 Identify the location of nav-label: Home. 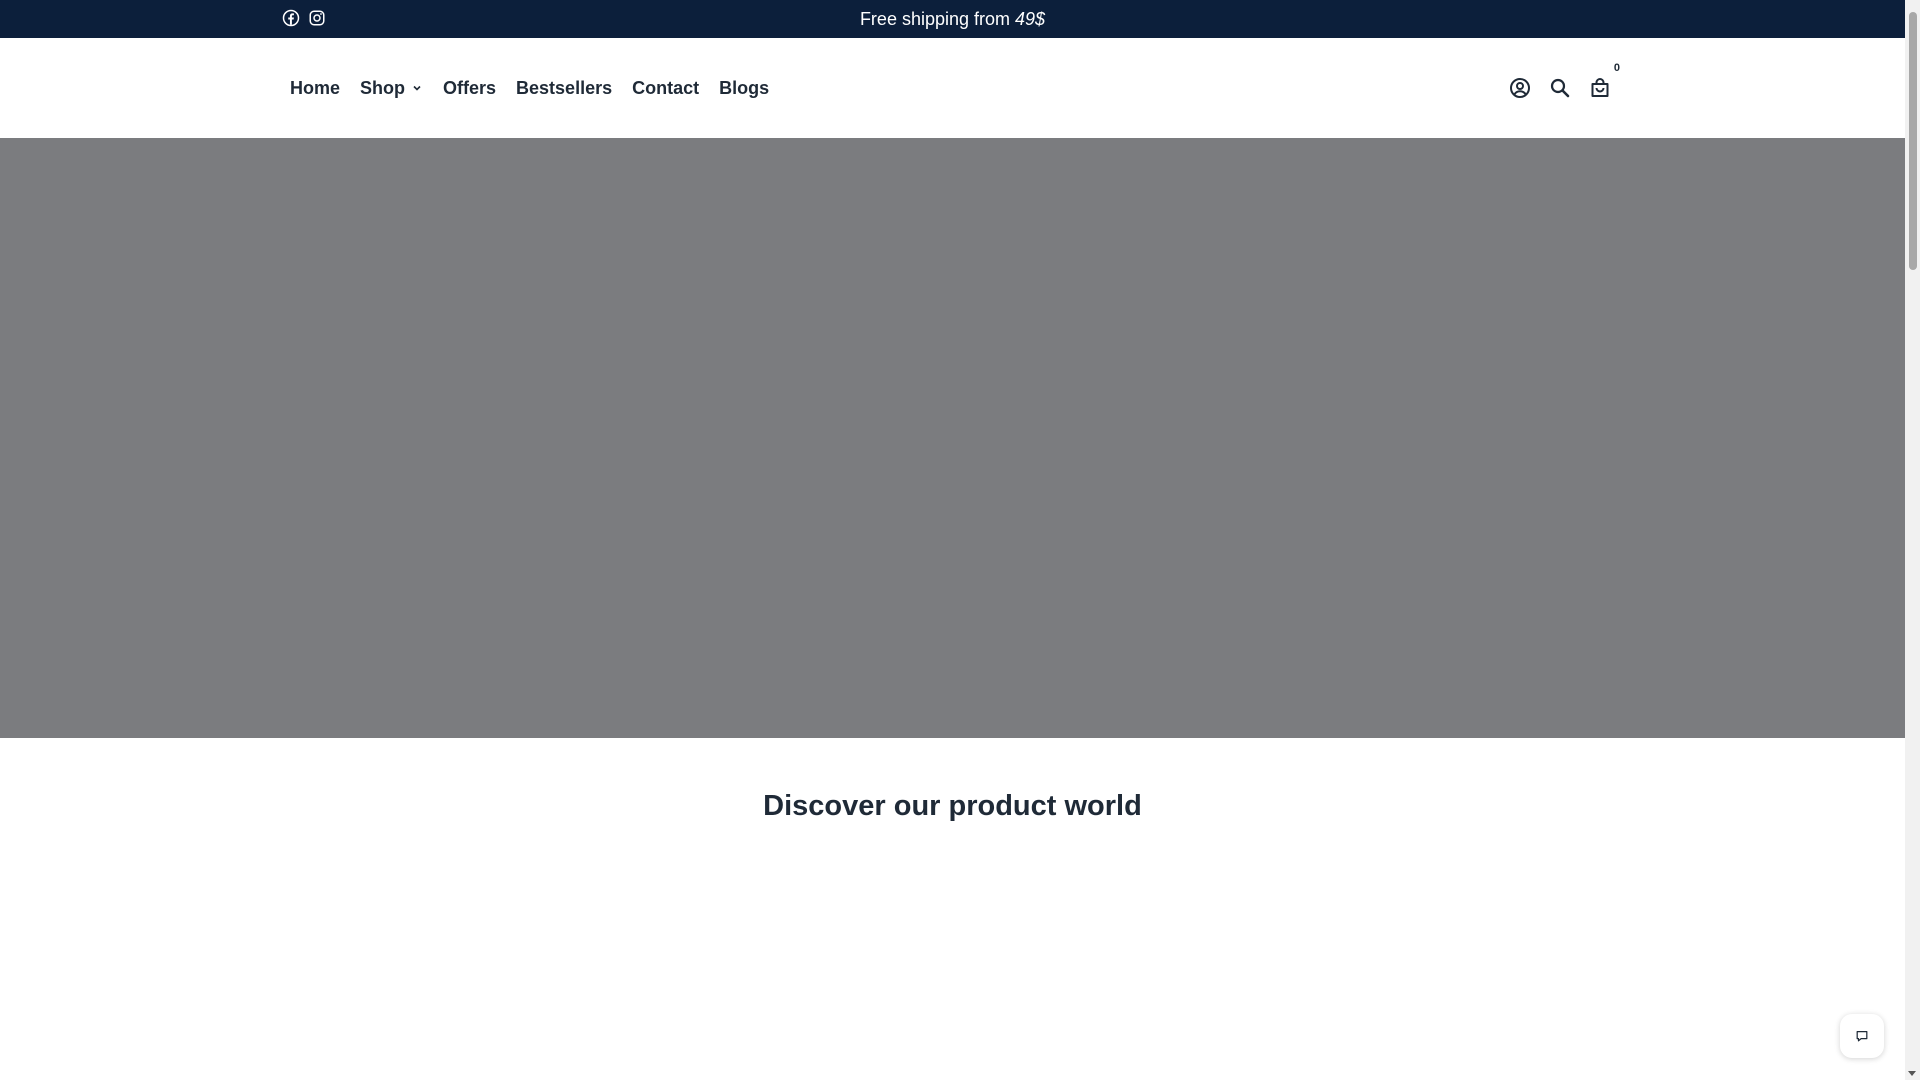
(315, 87).